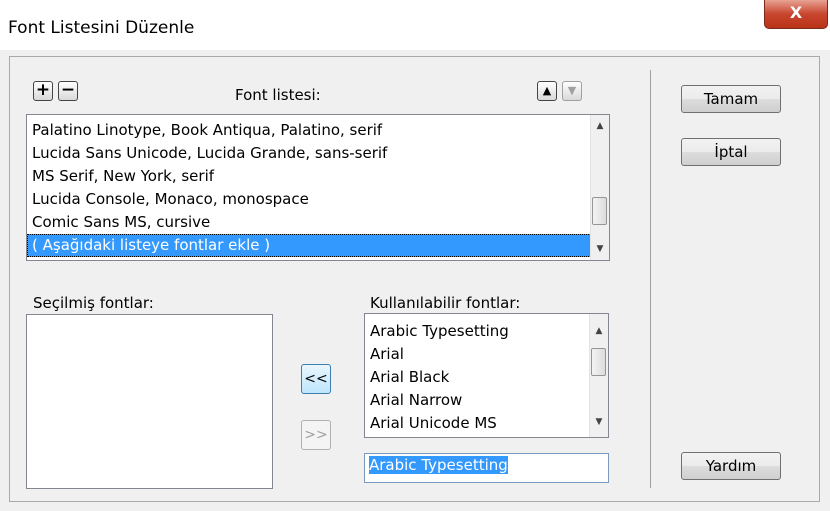  Describe the element at coordinates (796, 14) in the screenshot. I see `close-button: X` at that location.